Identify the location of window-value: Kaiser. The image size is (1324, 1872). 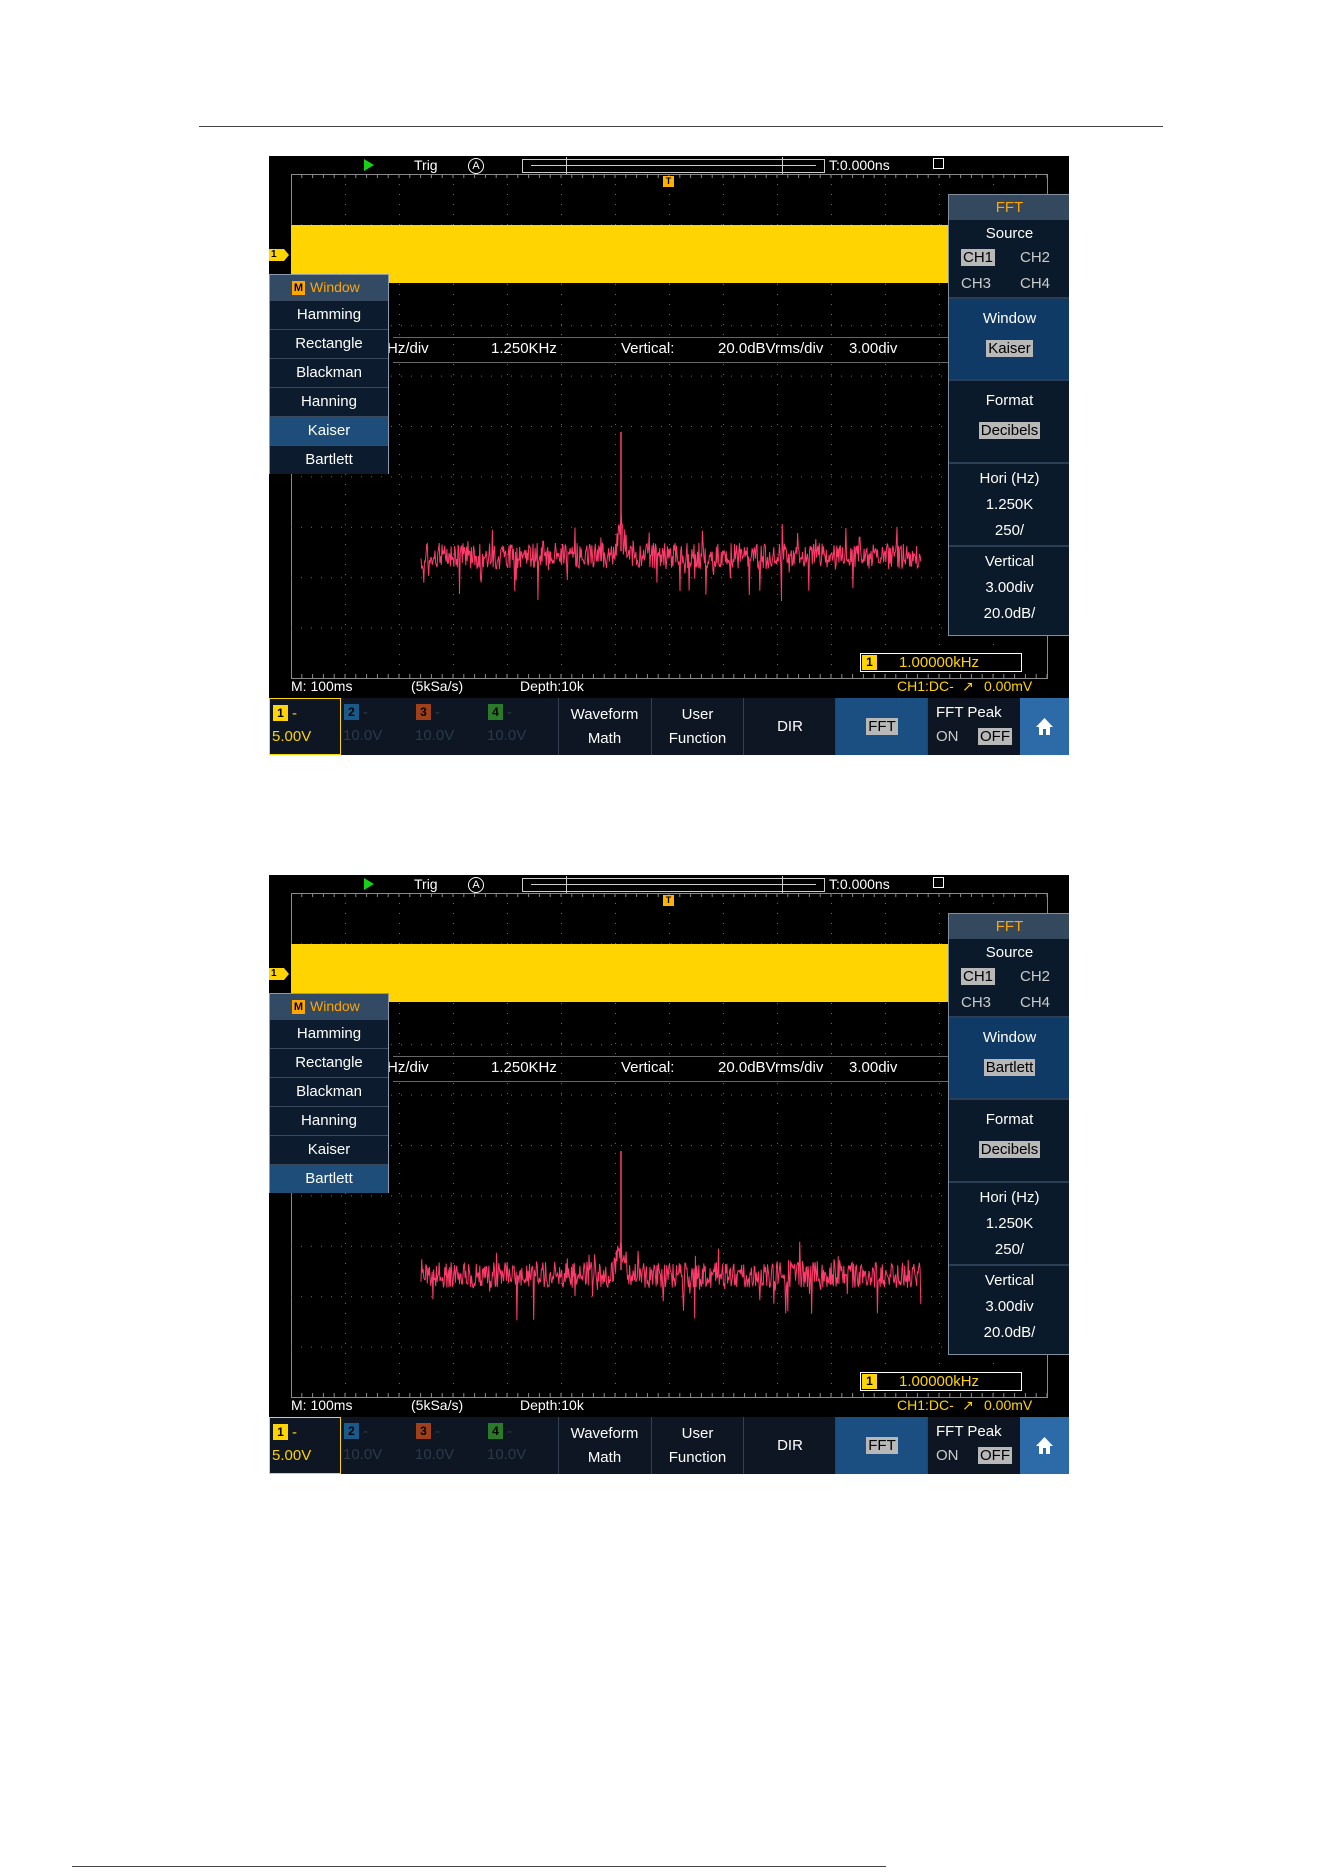
(1009, 348).